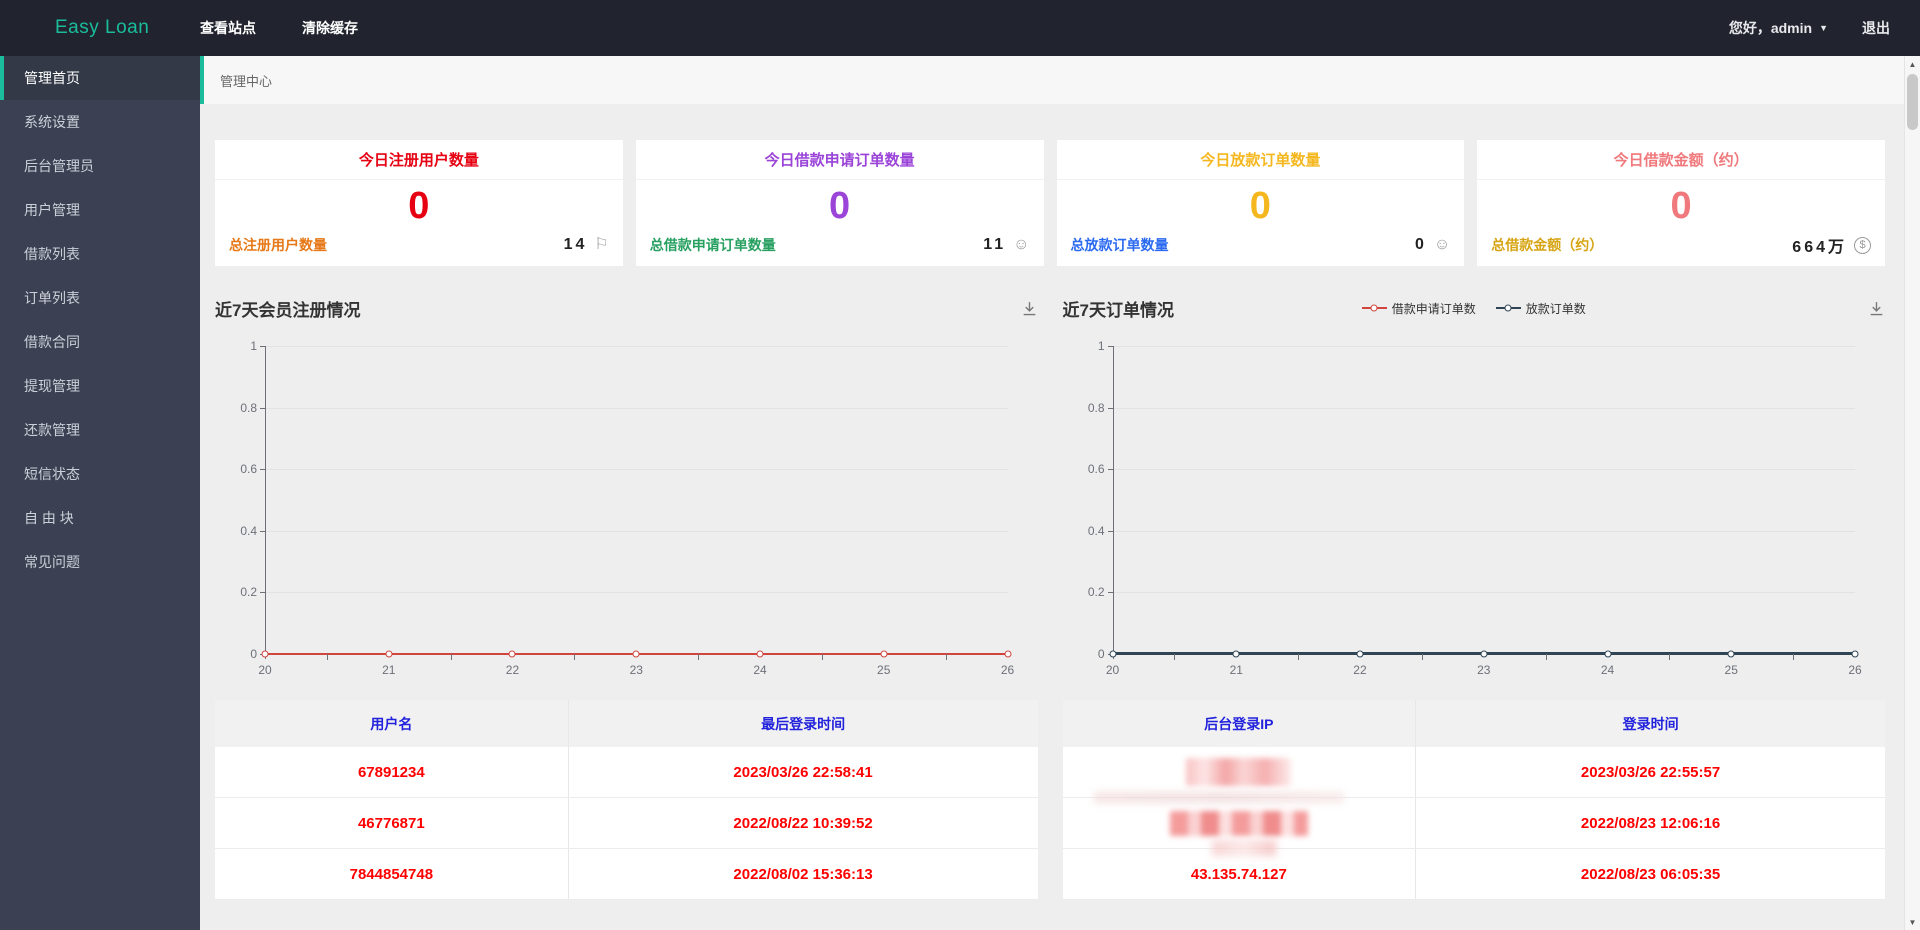 The image size is (1920, 930). Describe the element at coordinates (995, 244) in the screenshot. I see `total-value: 11` at that location.